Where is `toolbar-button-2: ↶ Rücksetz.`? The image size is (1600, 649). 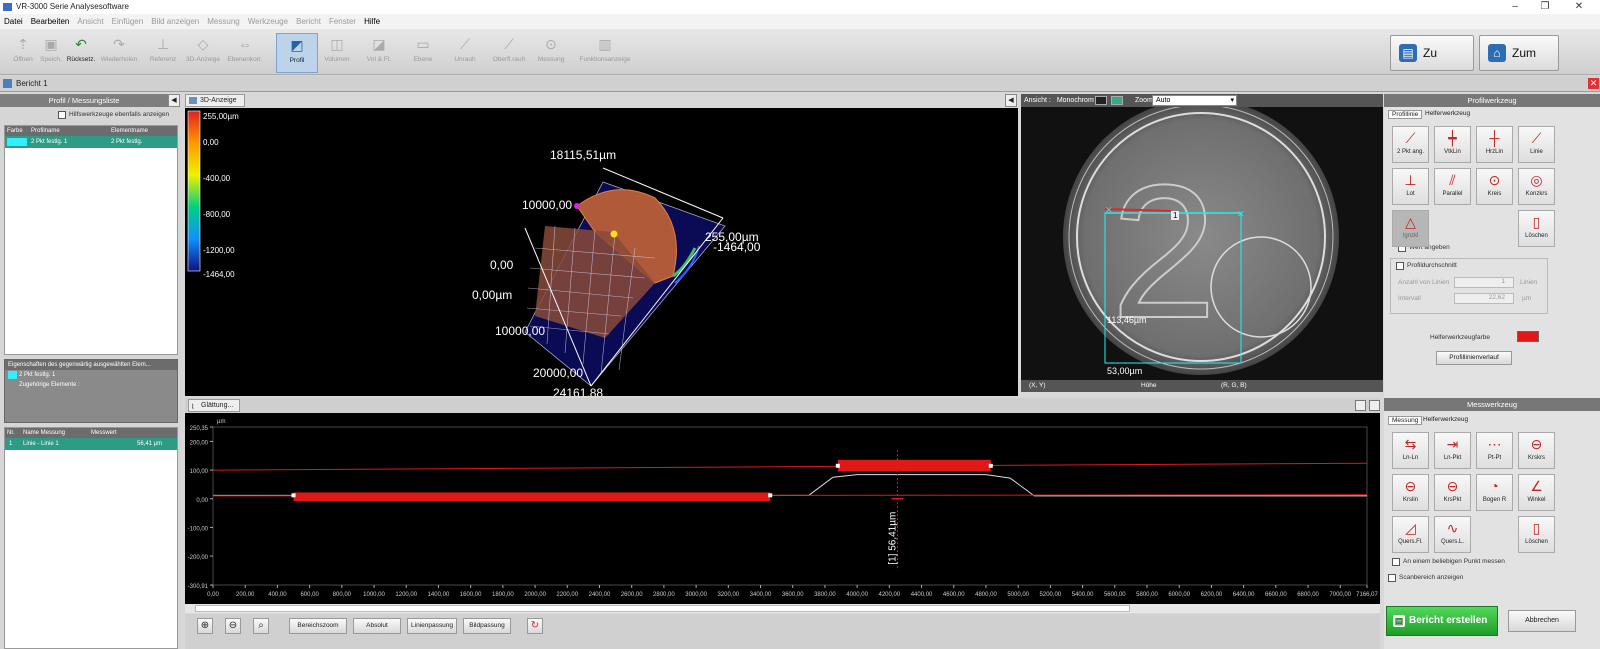
toolbar-button-2: ↶ Rücksetz. is located at coordinates (81, 53).